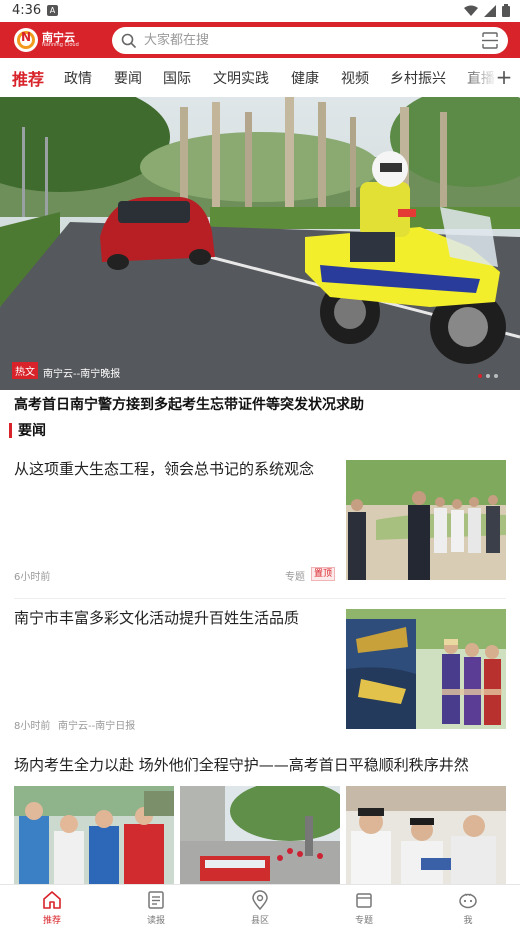 This screenshot has width=520, height=926. I want to click on news-title: 南宁市丰富多彩文化活动提升百姓生活品质, so click(173, 618).